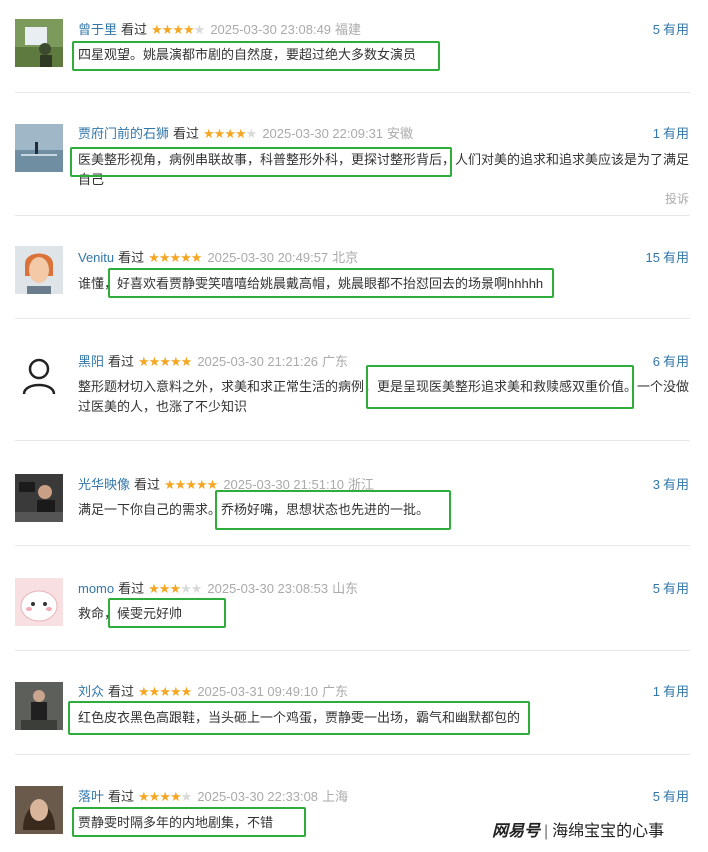  Describe the element at coordinates (91, 796) in the screenshot. I see `username-link: 落叶` at that location.